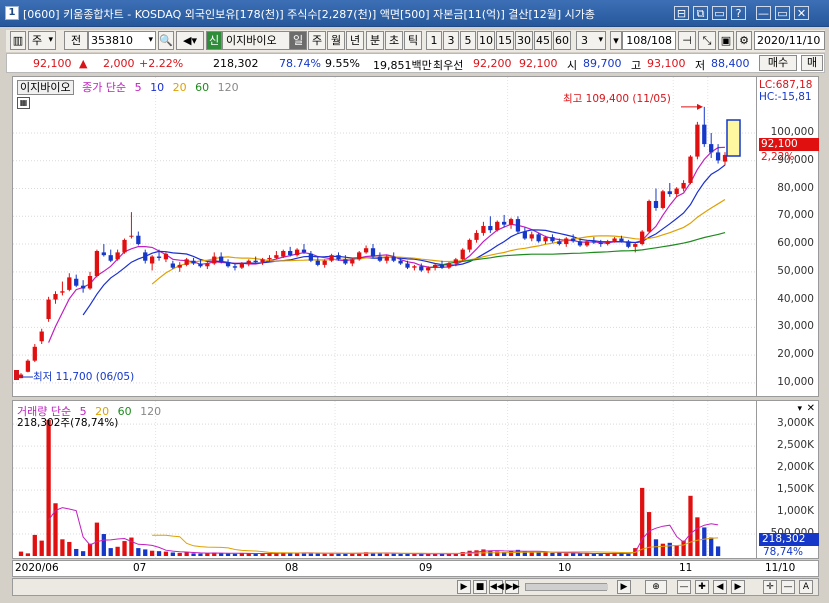 This screenshot has width=829, height=603. What do you see at coordinates (763, 13) in the screenshot?
I see `minimize-icon: —` at bounding box center [763, 13].